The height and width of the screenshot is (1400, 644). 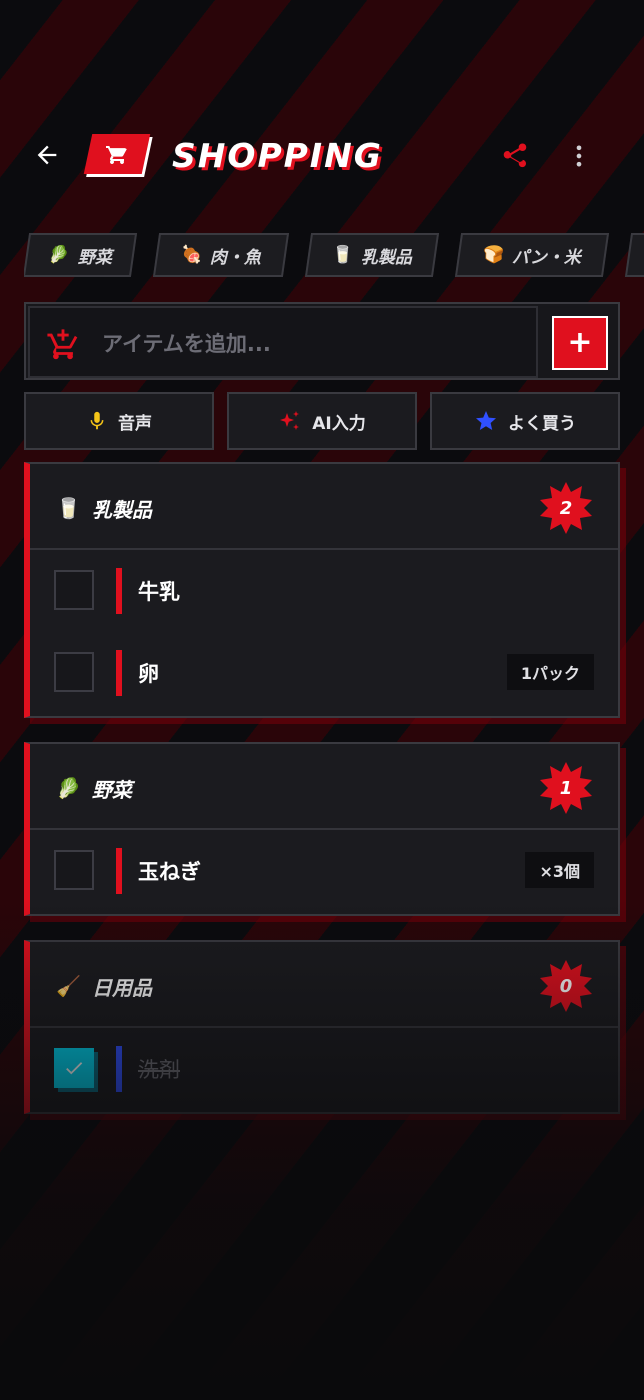 I want to click on add-item-field, so click(x=283, y=342).